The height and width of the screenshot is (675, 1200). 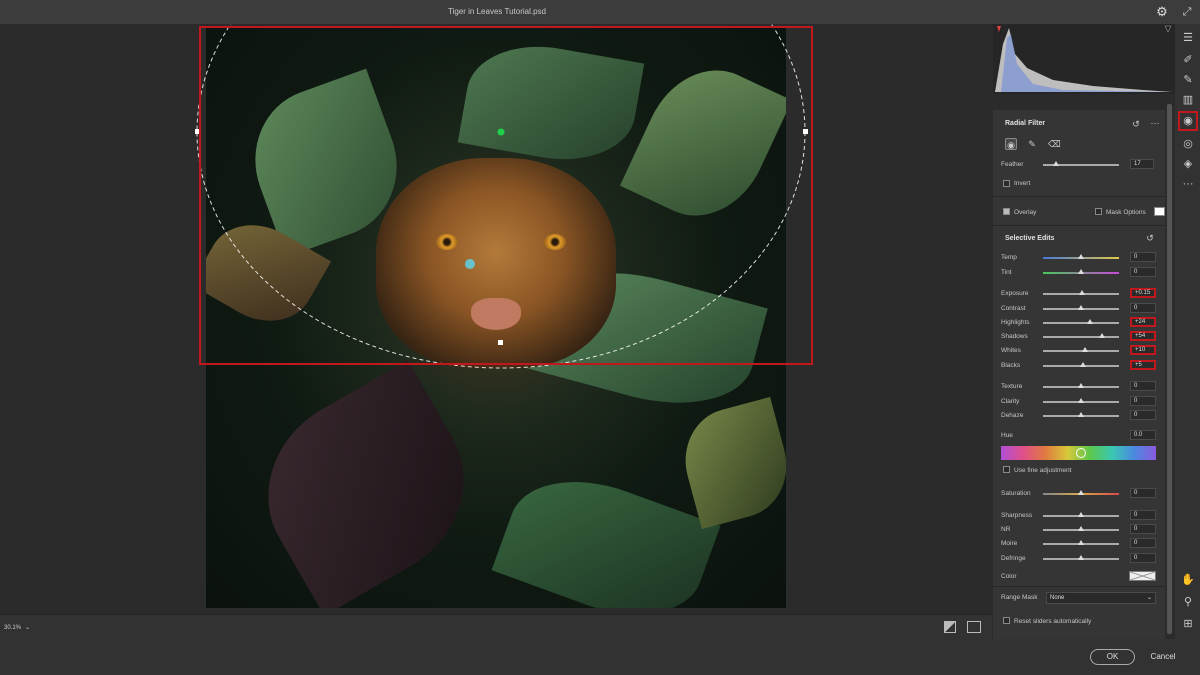 What do you see at coordinates (1143, 386) in the screenshot?
I see `texture-value: 0` at bounding box center [1143, 386].